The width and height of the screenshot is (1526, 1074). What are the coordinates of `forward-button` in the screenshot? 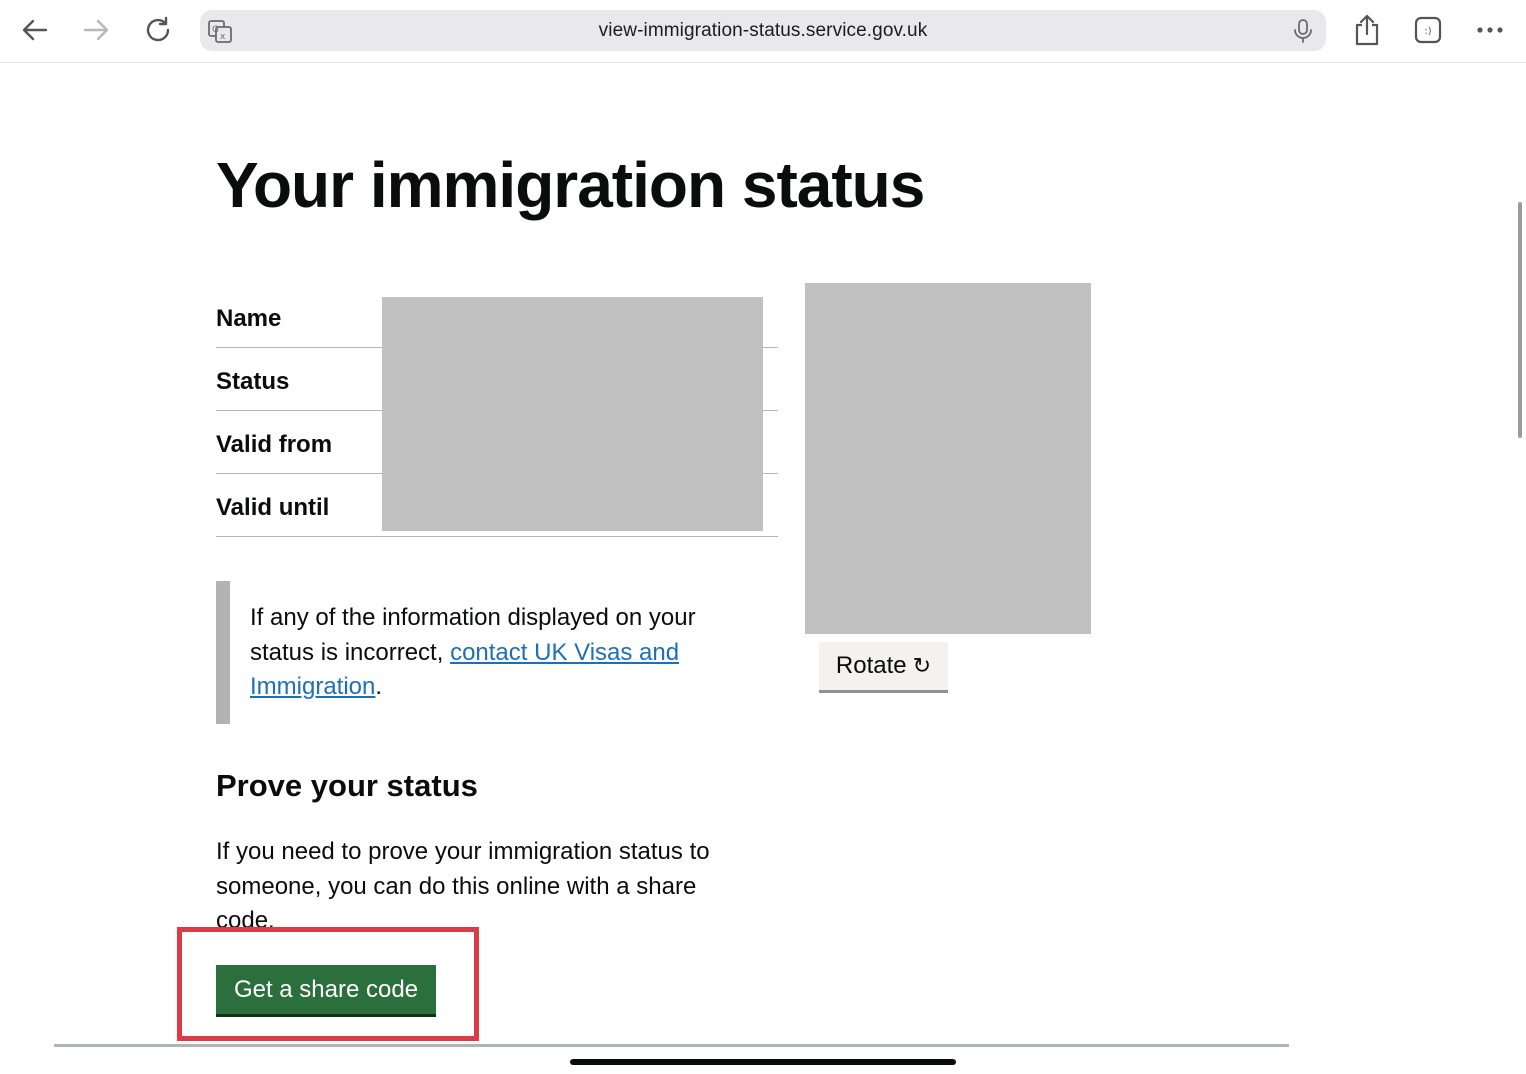 It's located at (96, 30).